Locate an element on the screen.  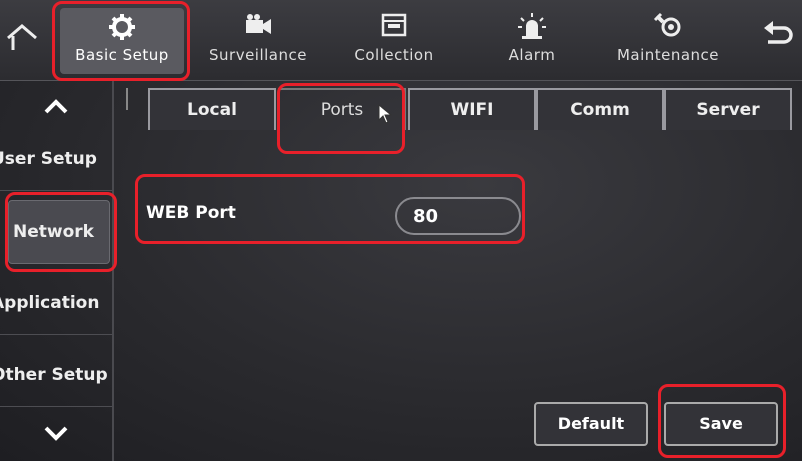
mouse-cursor-icon is located at coordinates (385, 114).